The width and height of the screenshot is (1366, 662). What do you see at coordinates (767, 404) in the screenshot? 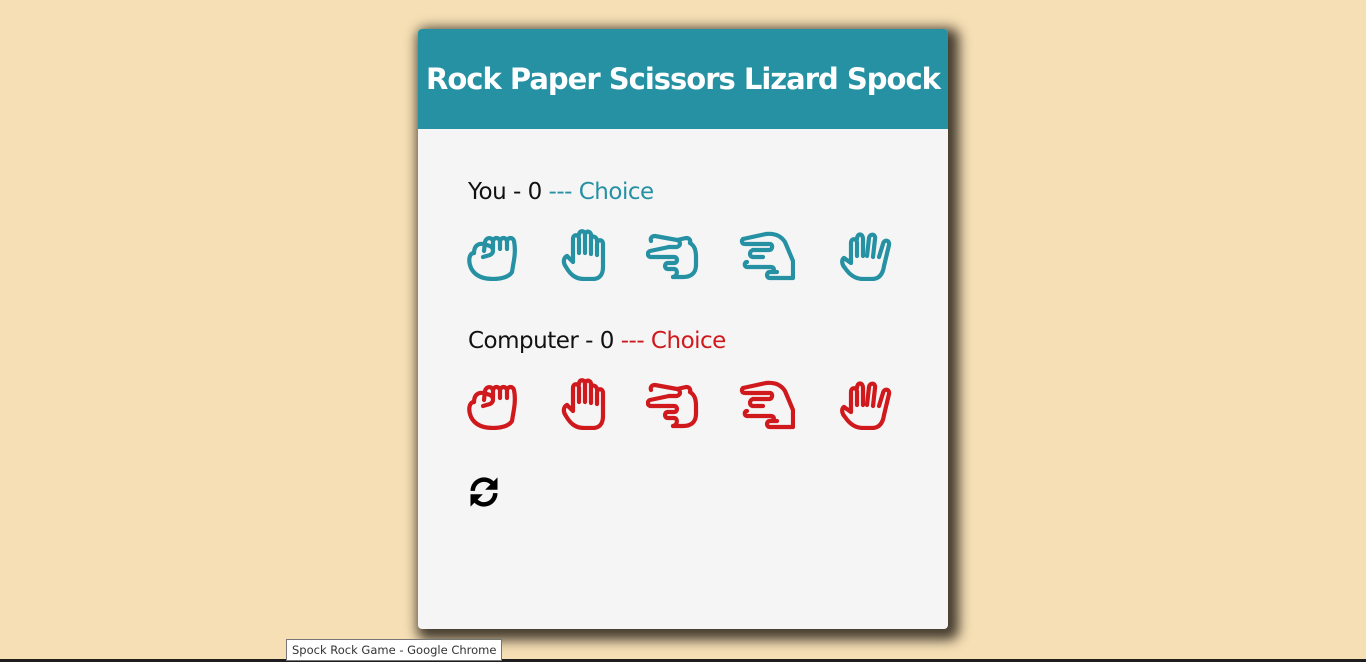
I see `computer-lizard-hand-icon` at bounding box center [767, 404].